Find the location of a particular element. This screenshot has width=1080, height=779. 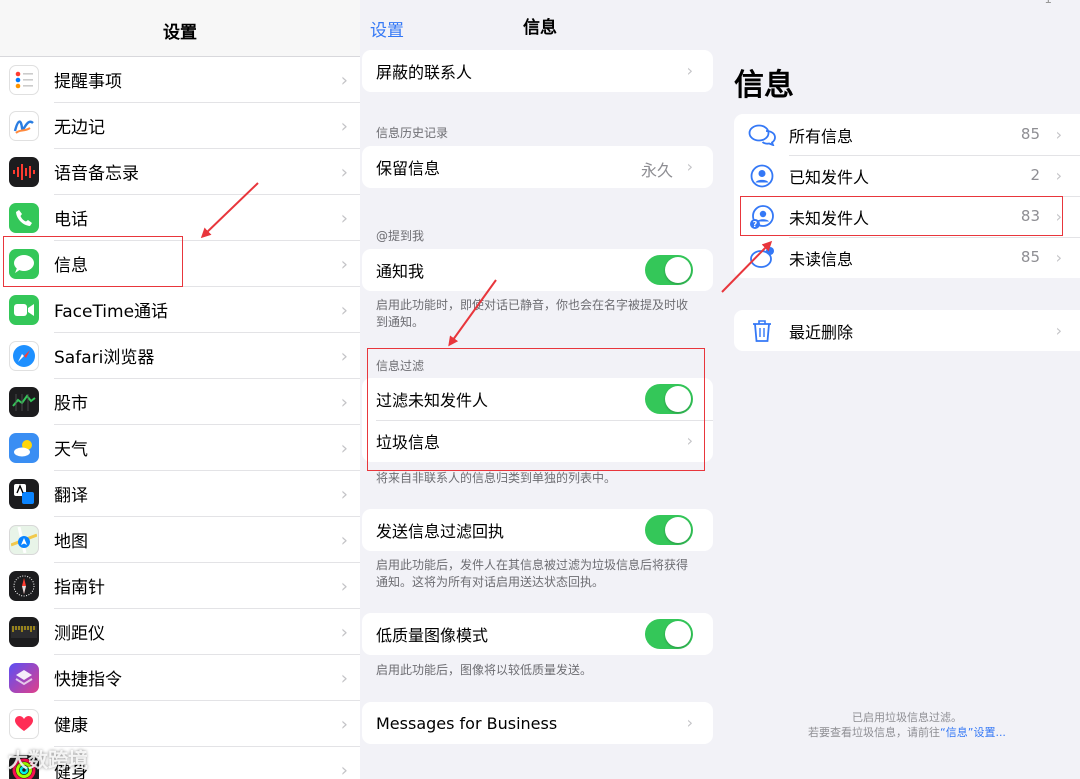

back-button: 设置 is located at coordinates (387, 28).